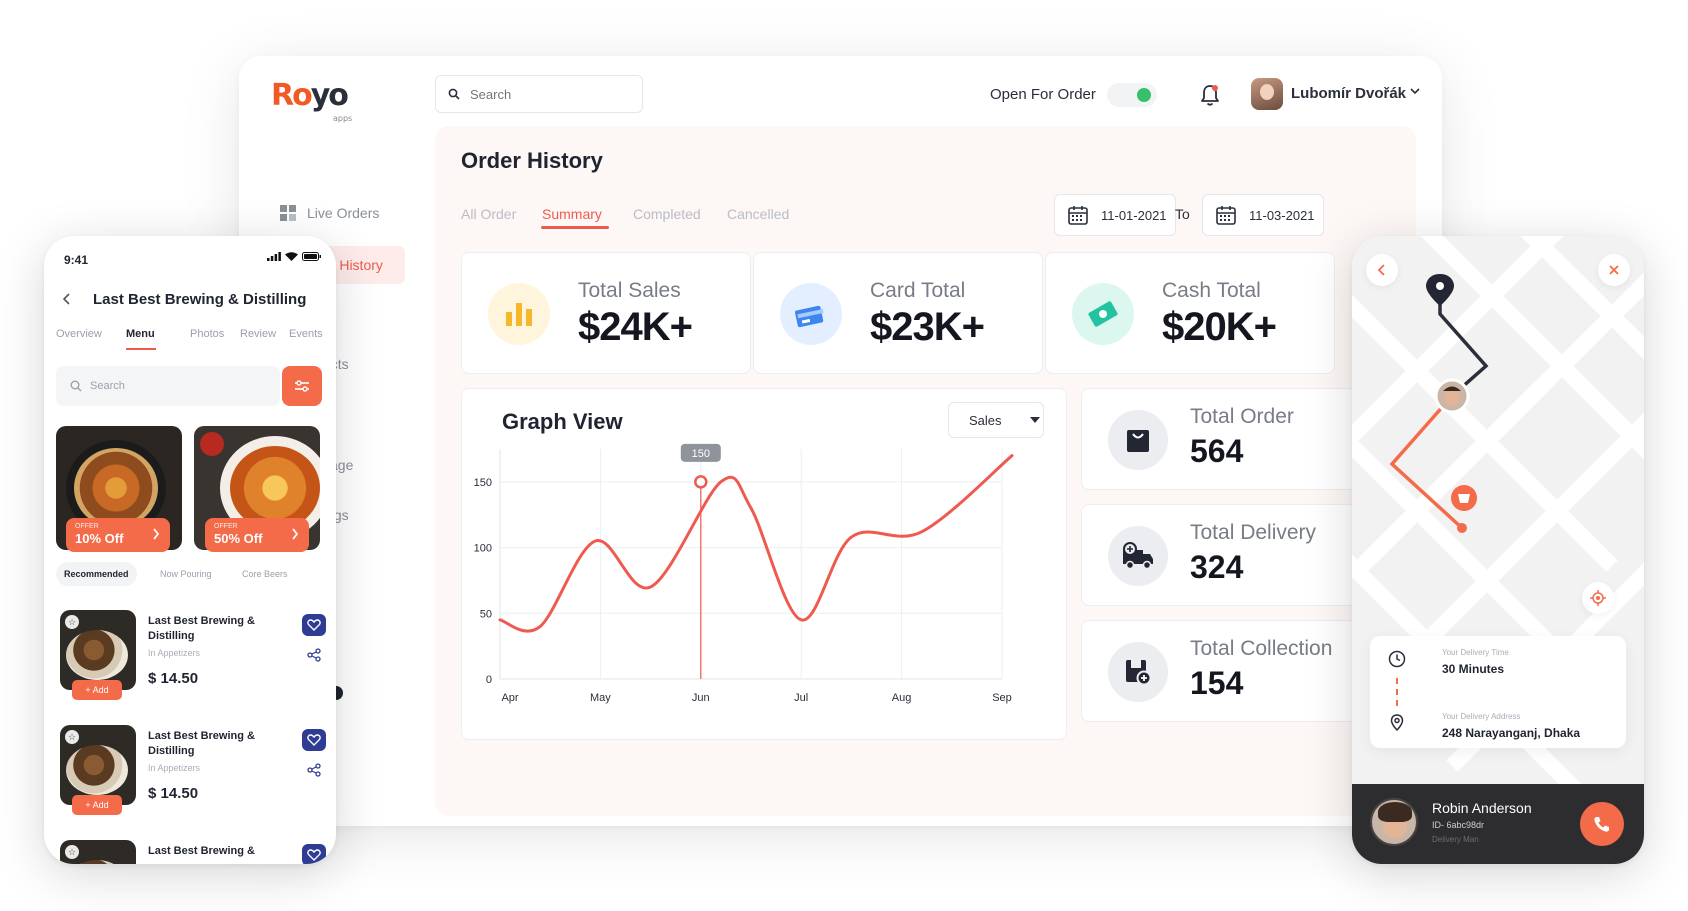 The width and height of the screenshot is (1688, 911). I want to click on tab-review: Review, so click(258, 334).